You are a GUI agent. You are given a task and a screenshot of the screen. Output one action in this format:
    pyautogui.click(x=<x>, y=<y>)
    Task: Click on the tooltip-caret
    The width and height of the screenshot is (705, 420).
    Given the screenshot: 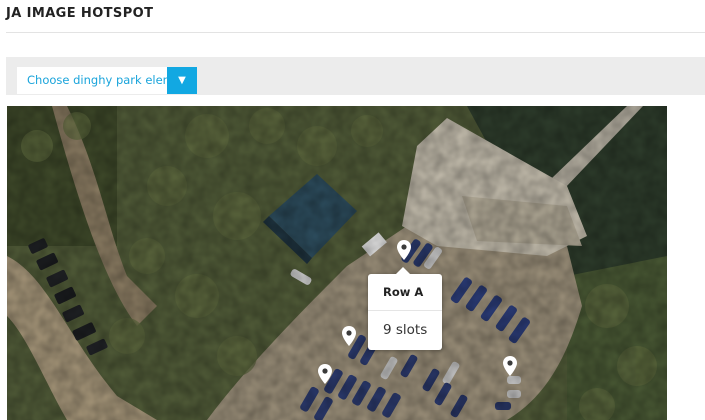 What is the action you would take?
    pyautogui.click(x=403, y=270)
    